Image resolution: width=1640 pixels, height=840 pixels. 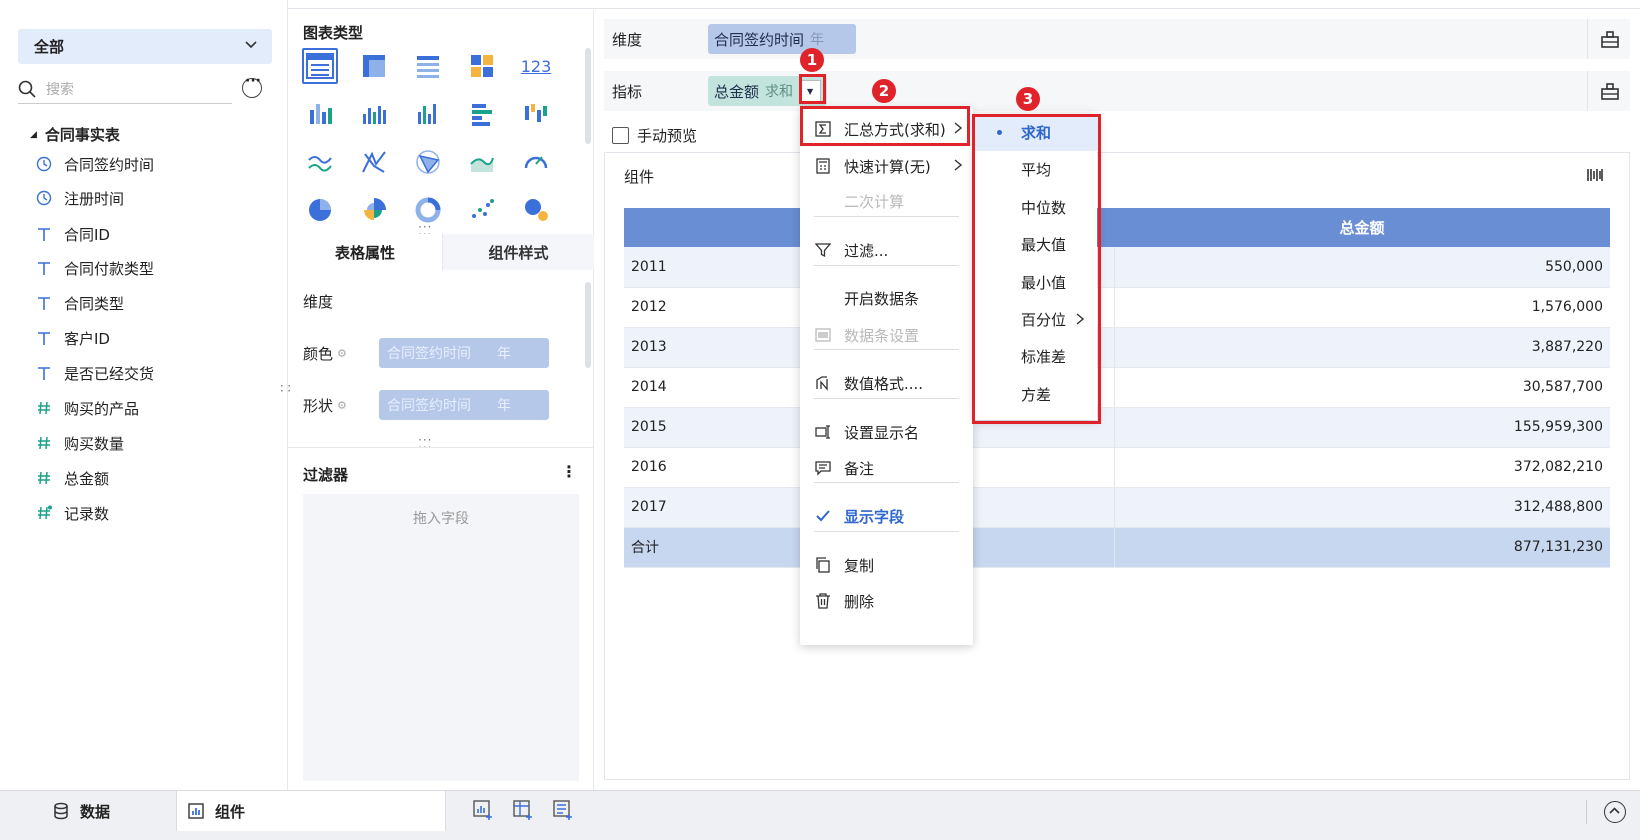 I want to click on waterfall-chart-icon, so click(x=536, y=114).